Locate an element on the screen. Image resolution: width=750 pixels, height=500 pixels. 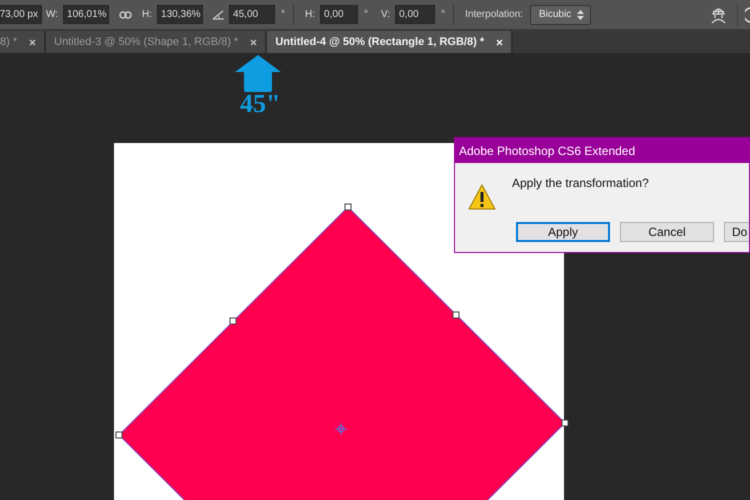
vertical-skew-field: 0,00 is located at coordinates (415, 14).